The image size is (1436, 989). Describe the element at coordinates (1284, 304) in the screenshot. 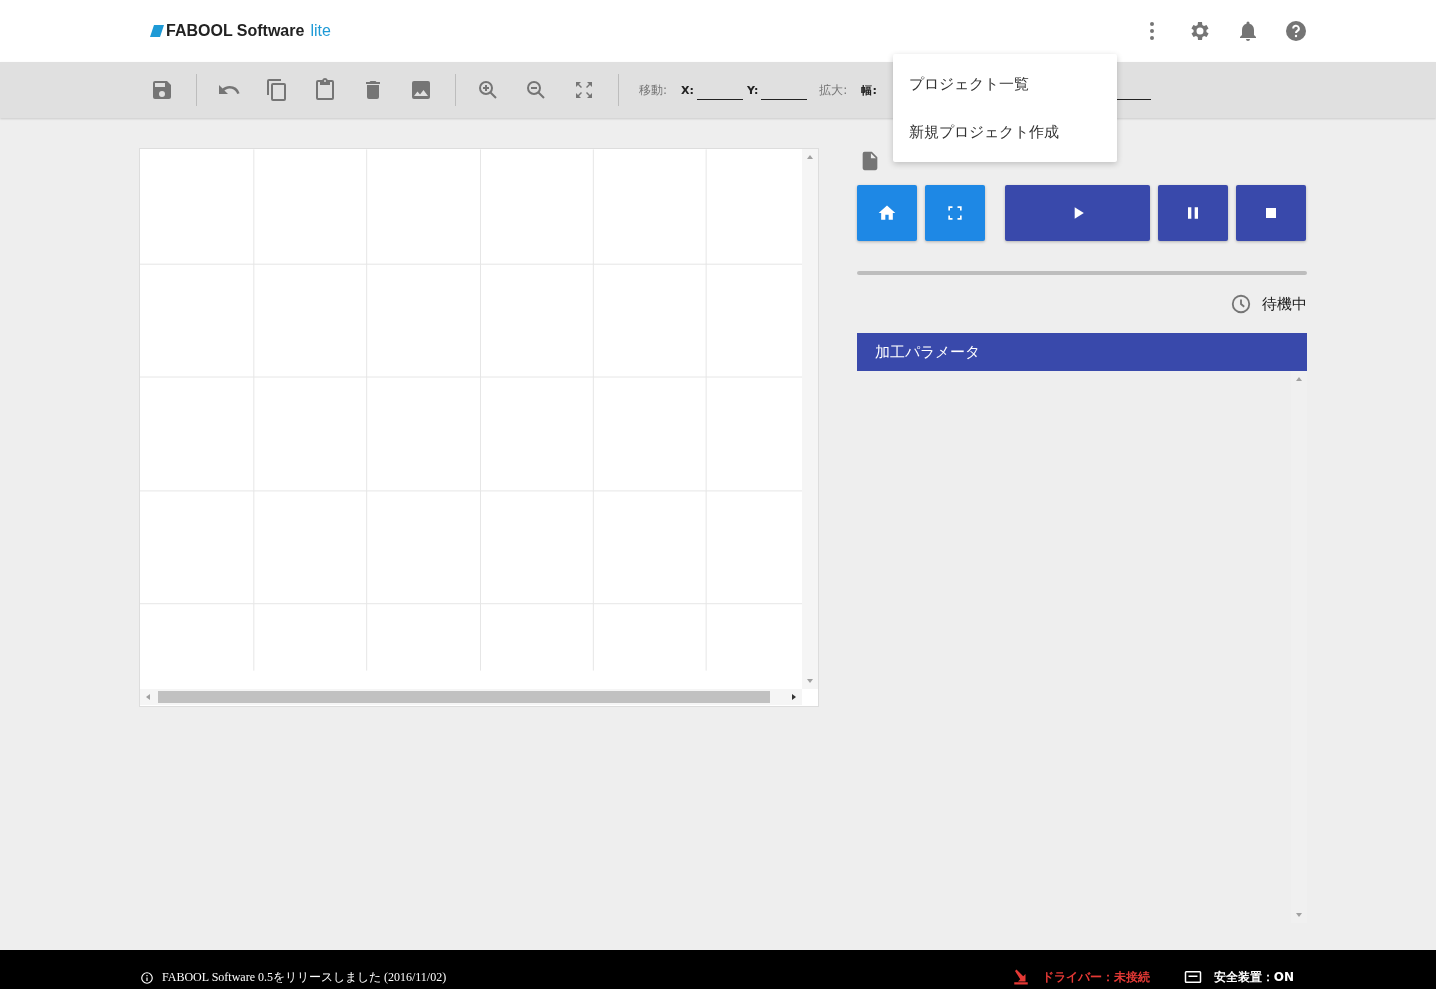

I see `status-label: 待機中` at that location.